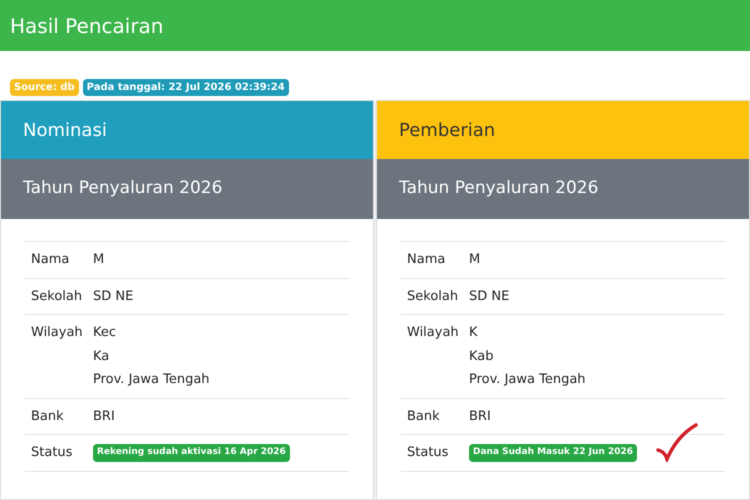  Describe the element at coordinates (482, 357) in the screenshot. I see `field-value: Kab` at that location.